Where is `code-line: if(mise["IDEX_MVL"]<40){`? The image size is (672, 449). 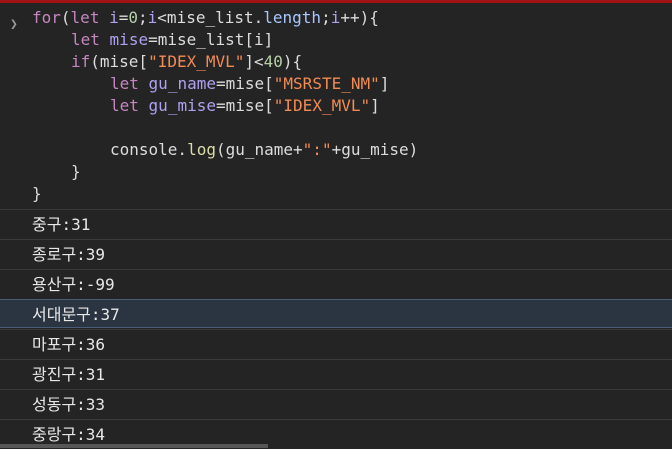
code-line: if(mise["IDEX_MVL"]<40){ is located at coordinates (186, 62).